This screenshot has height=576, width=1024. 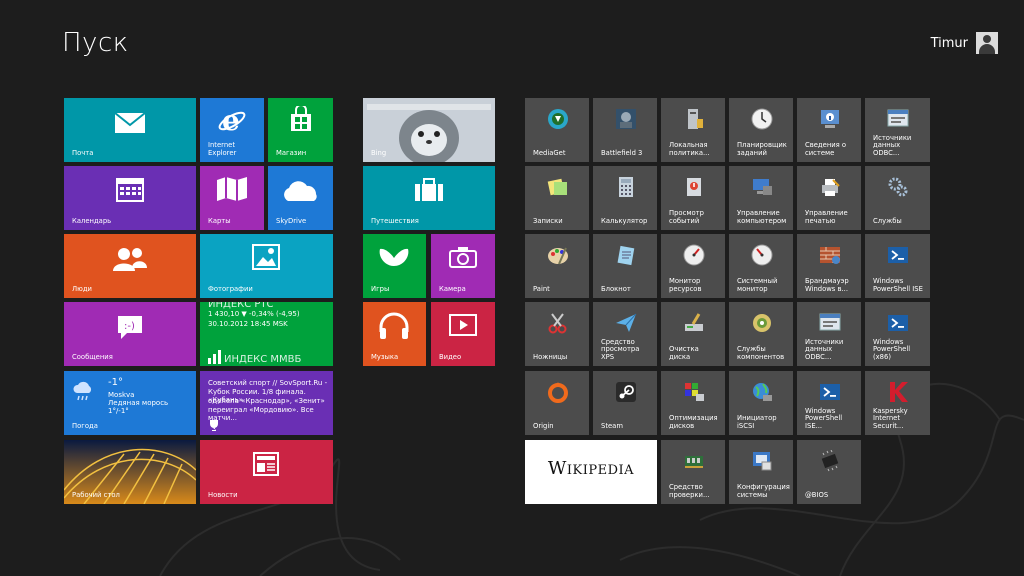 I want to click on tile-label: Windows PowerShell (x86), so click(x=892, y=349).